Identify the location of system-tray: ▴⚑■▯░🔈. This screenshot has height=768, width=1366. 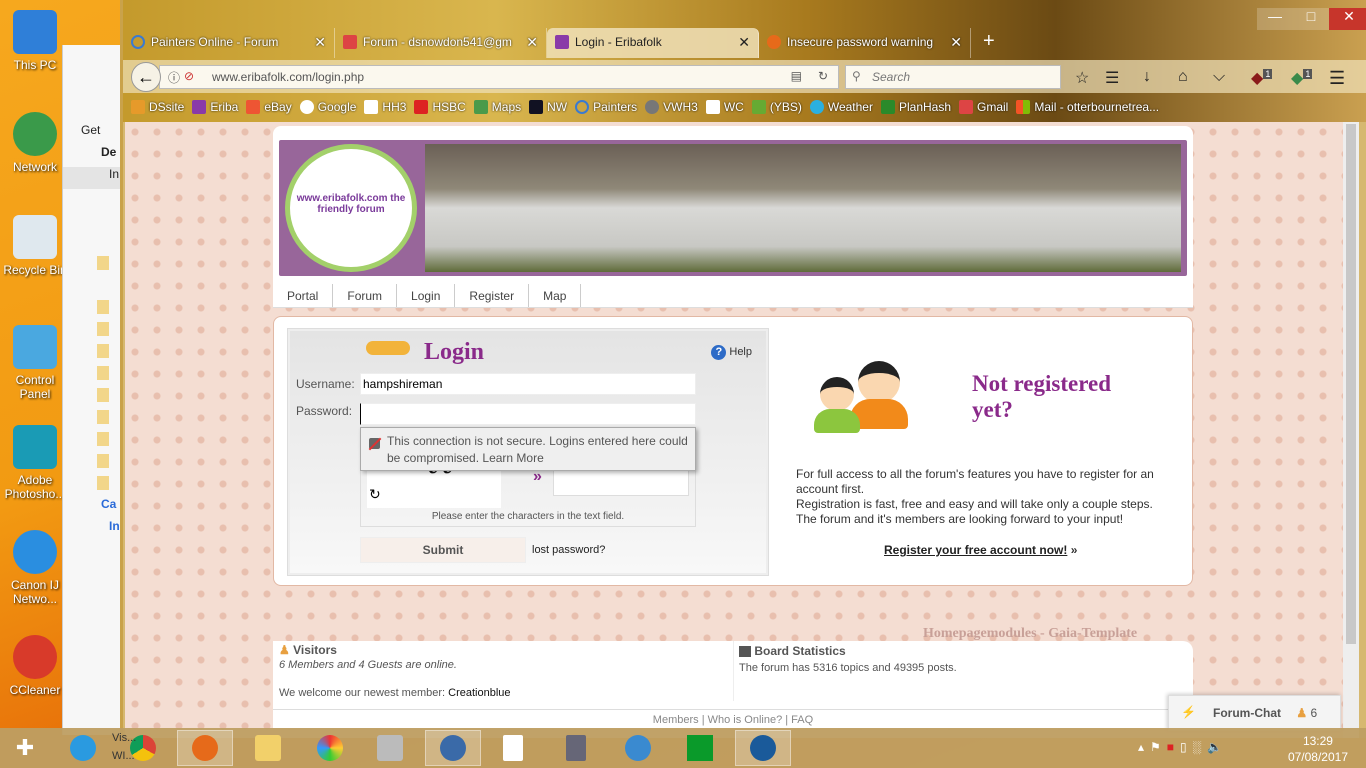
(1183, 747).